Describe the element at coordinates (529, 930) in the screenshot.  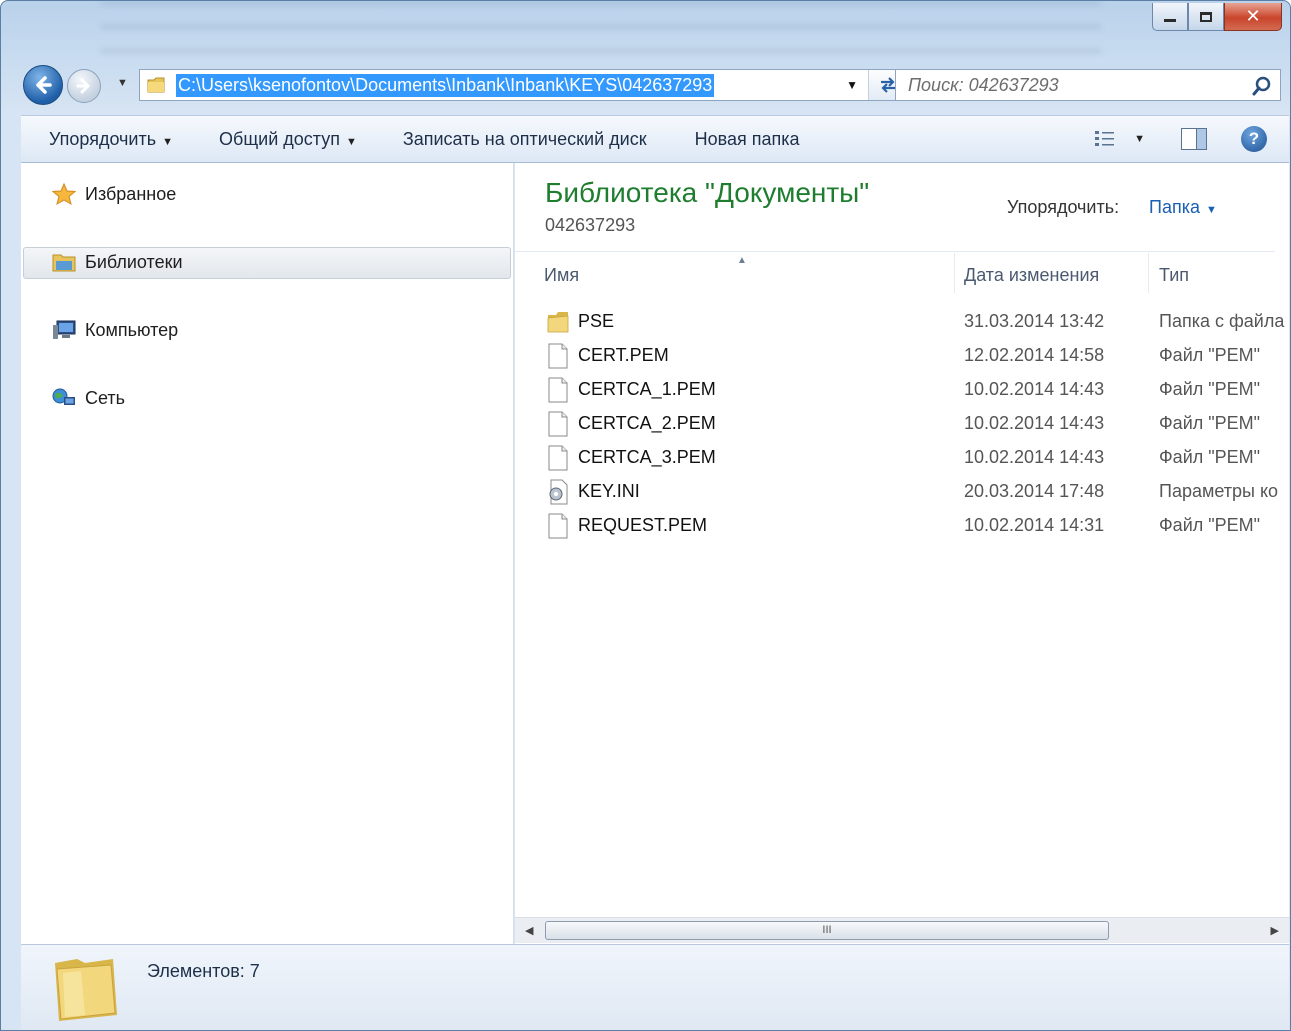
I see `scroll-left-icon: ◀` at that location.